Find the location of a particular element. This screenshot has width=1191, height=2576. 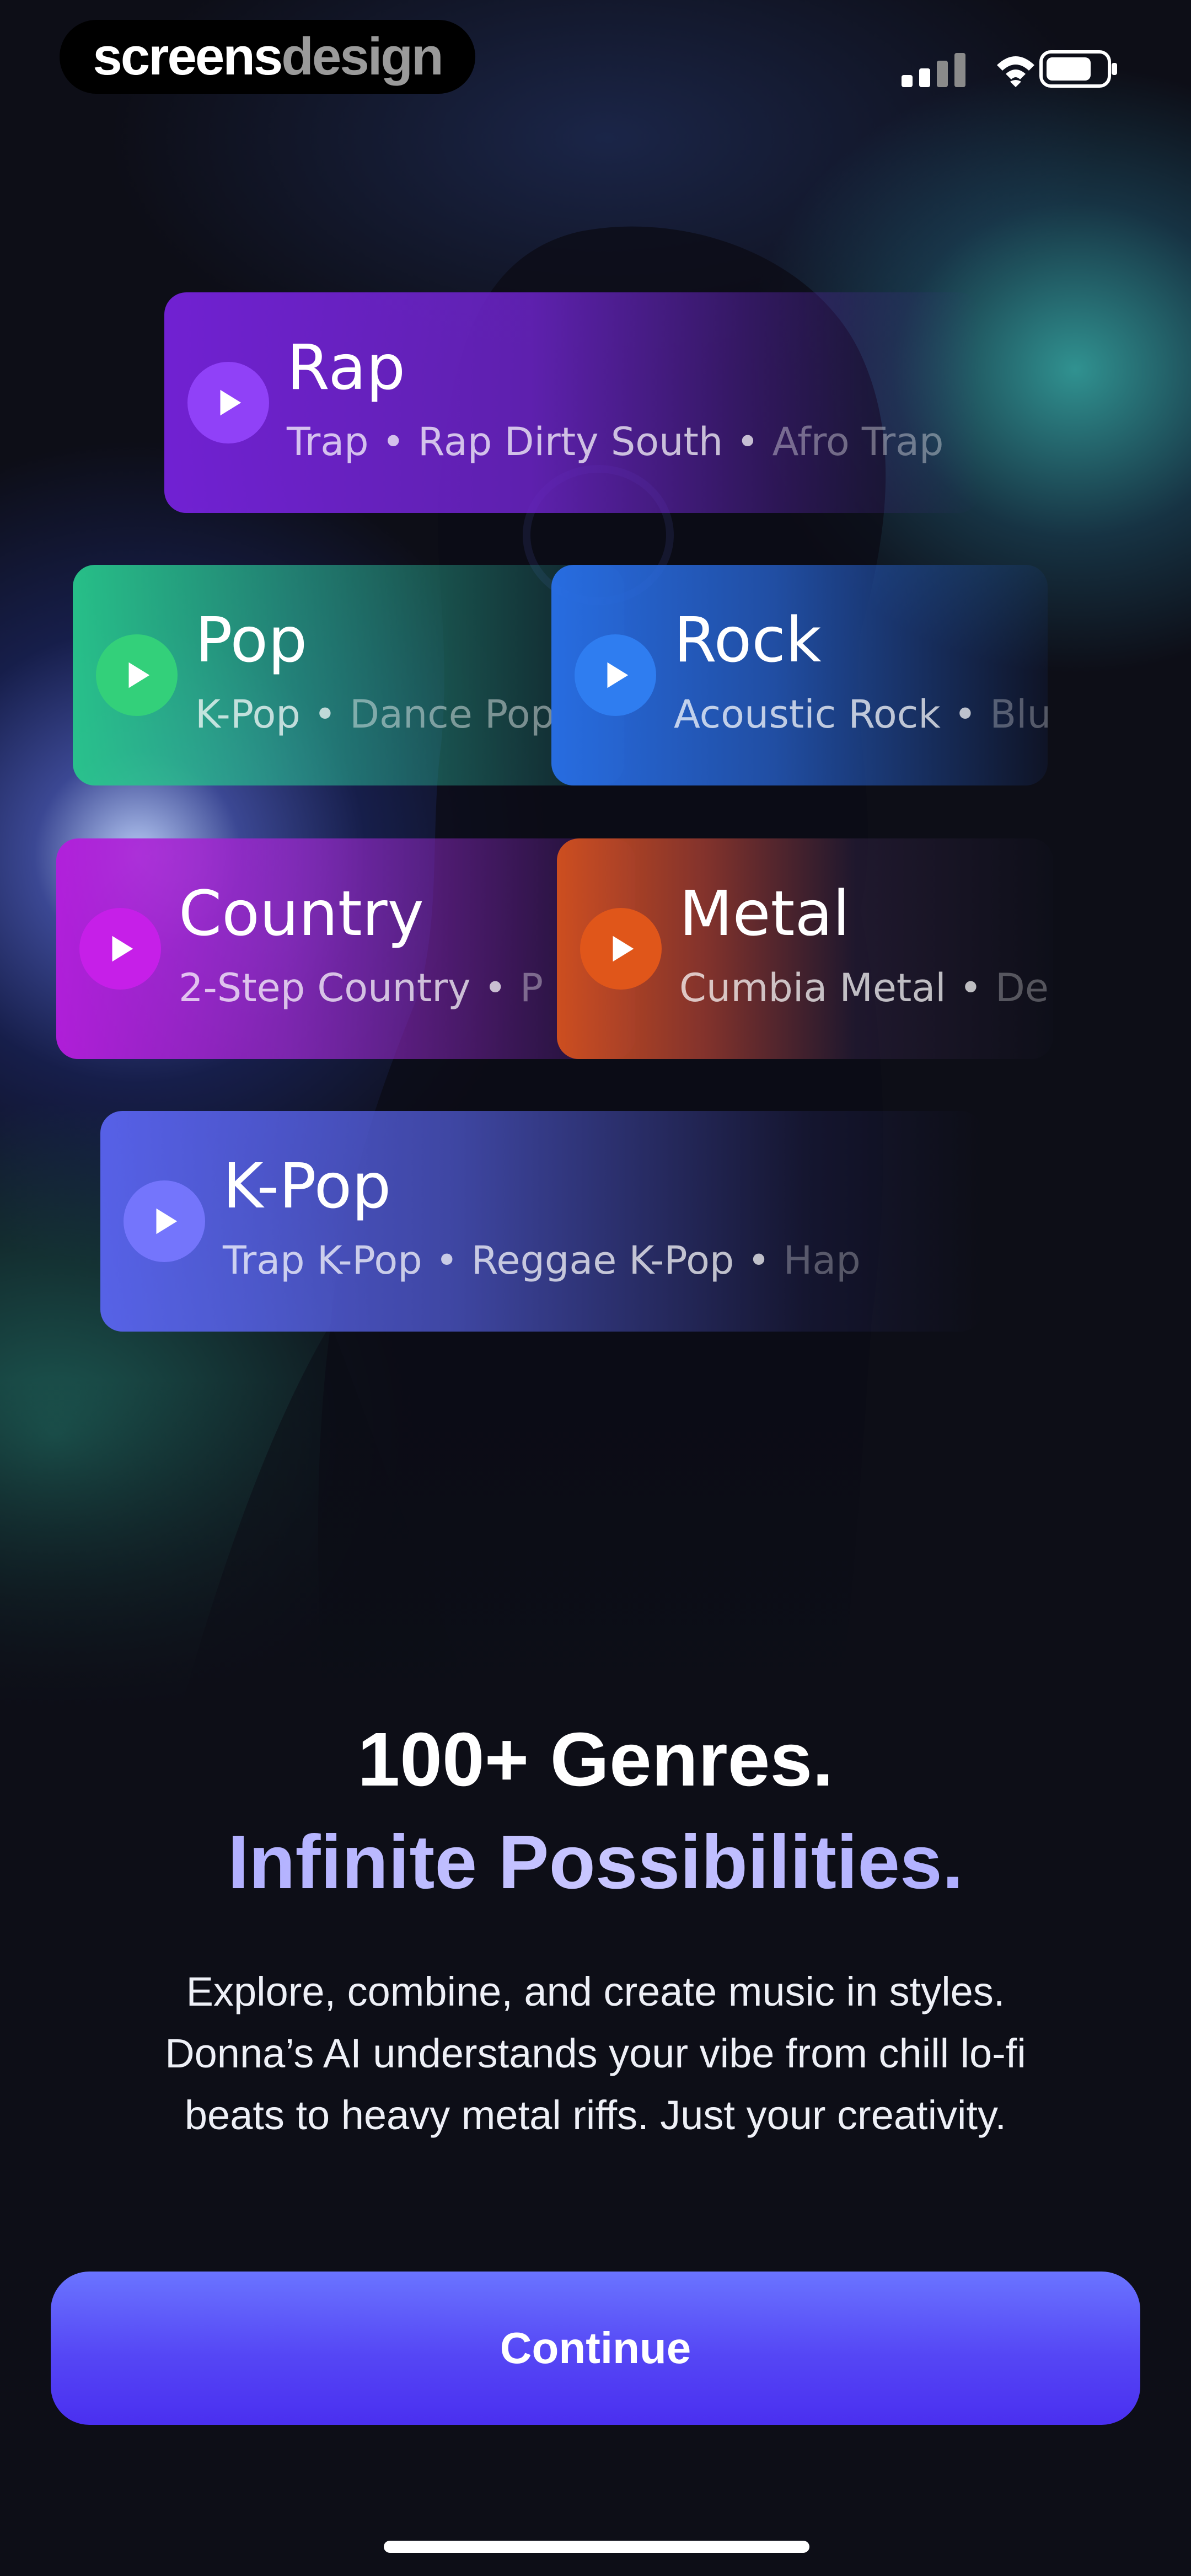

play-button-metal is located at coordinates (621, 949).